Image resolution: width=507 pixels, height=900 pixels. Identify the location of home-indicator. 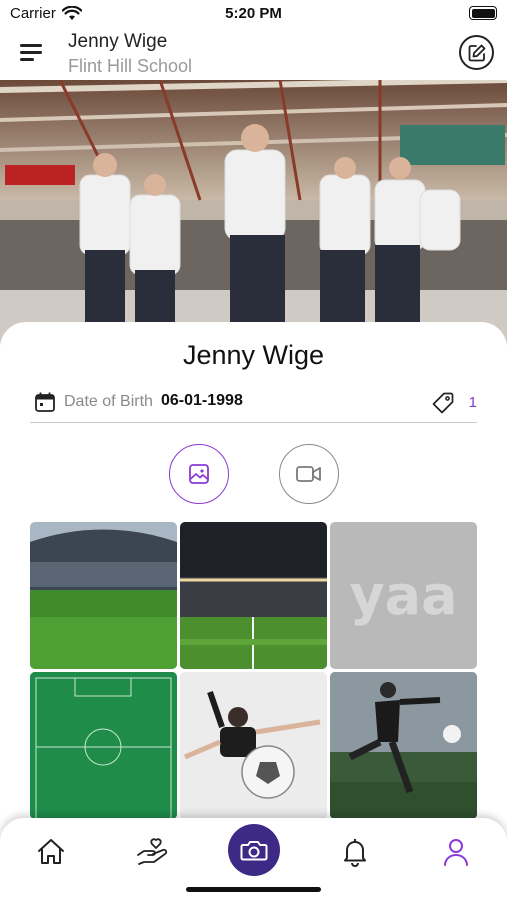
(253, 889).